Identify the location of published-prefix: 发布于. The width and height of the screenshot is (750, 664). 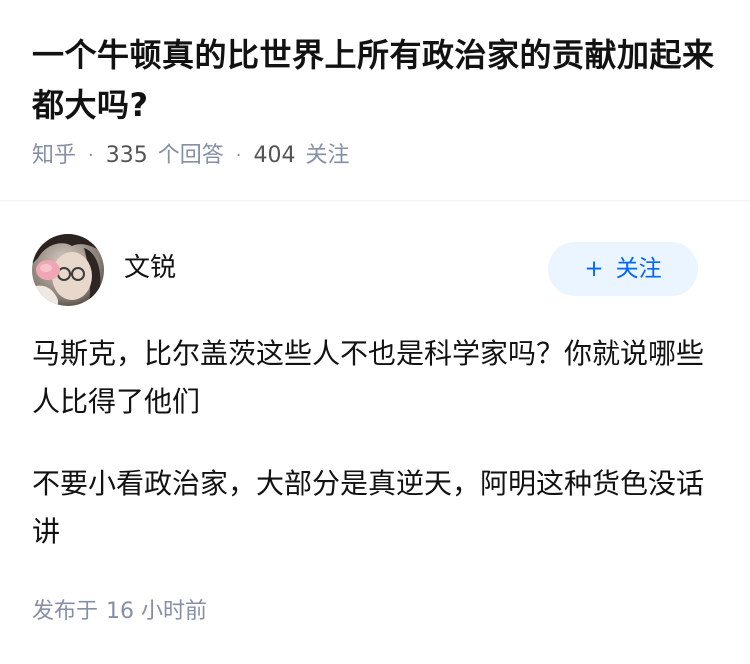
(65, 611).